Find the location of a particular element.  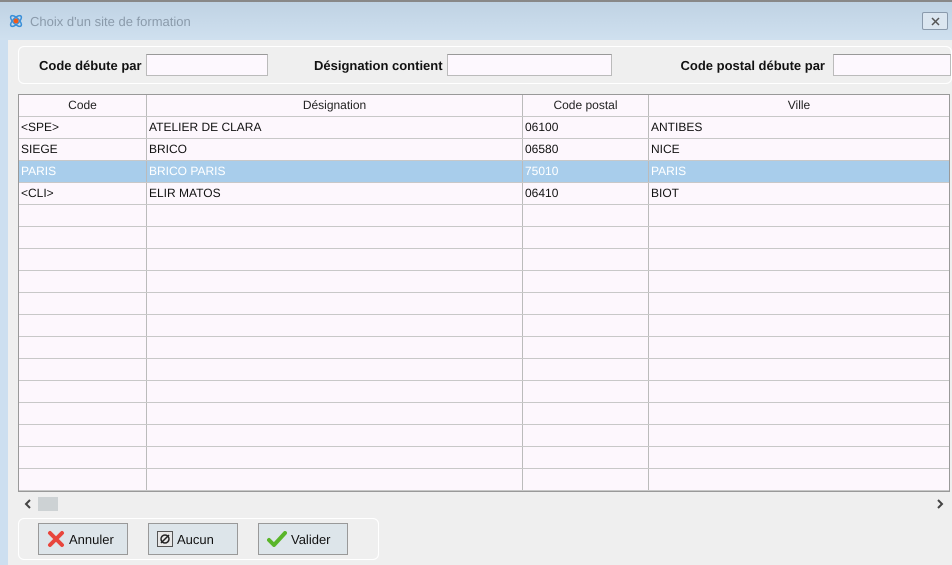

table-cell: ELIR MATOS is located at coordinates (335, 193).